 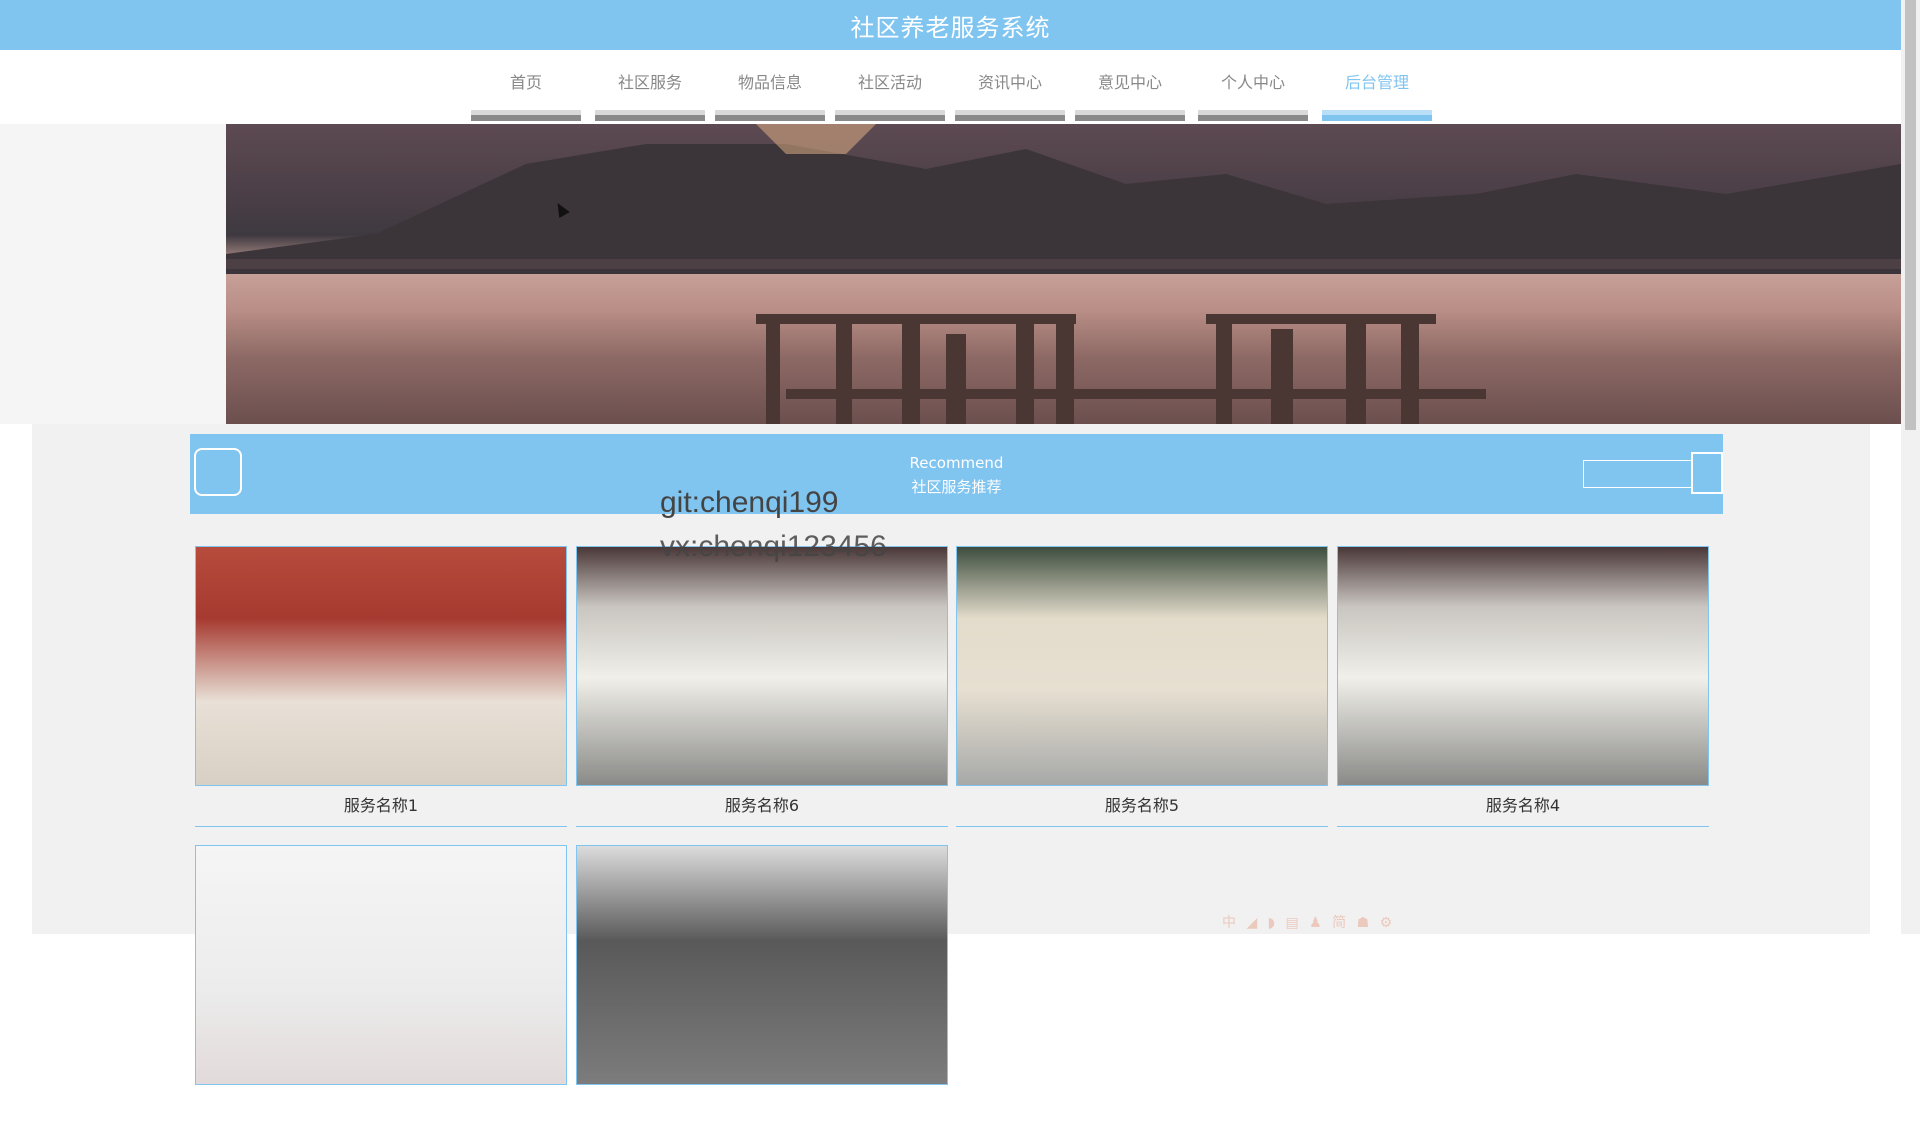 What do you see at coordinates (1523, 806) in the screenshot?
I see `service-name: 服务名称4` at bounding box center [1523, 806].